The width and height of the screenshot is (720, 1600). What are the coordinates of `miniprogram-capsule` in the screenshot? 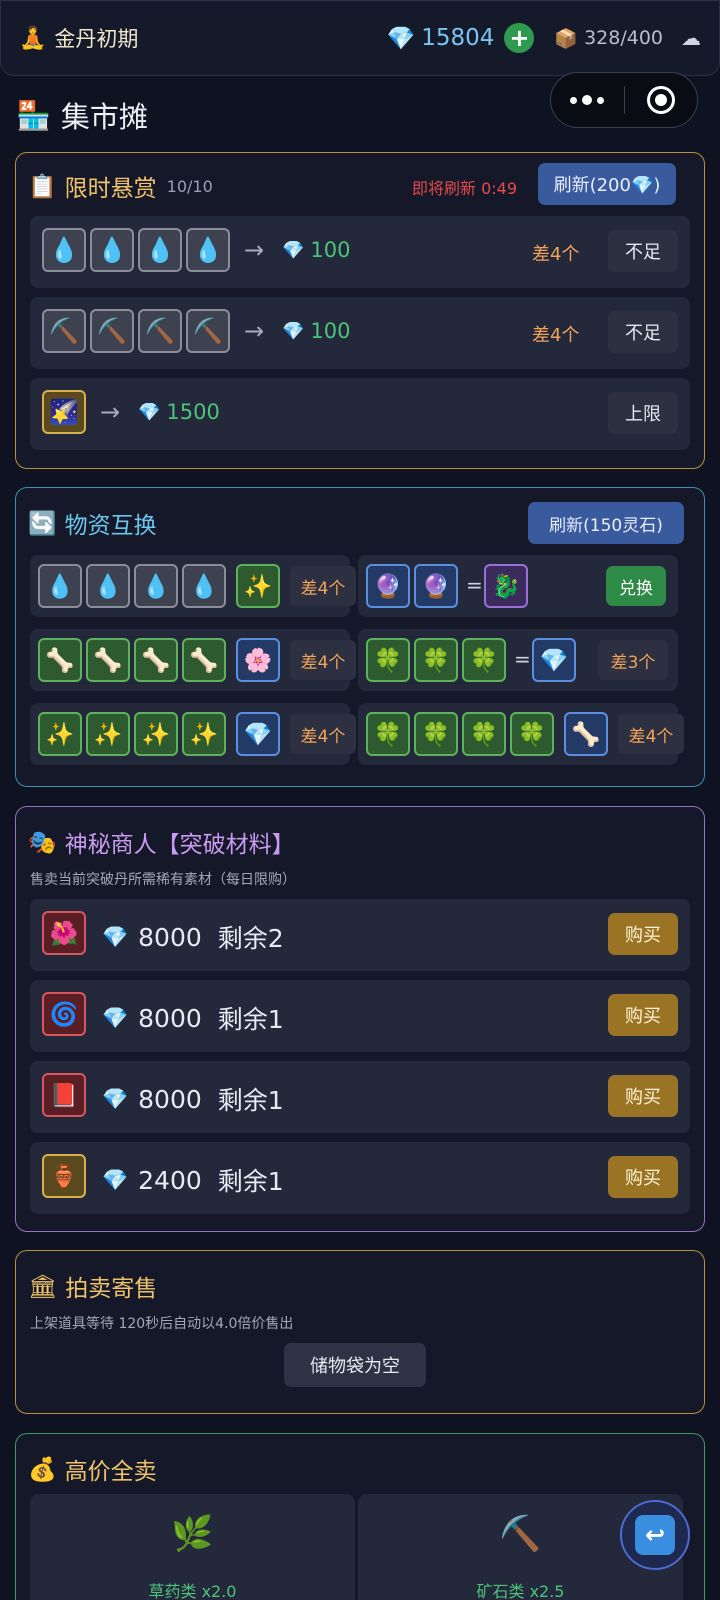 It's located at (624, 100).